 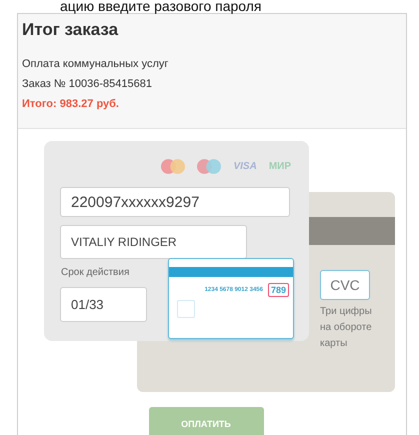 I want to click on card-number-field: 220097xxxxxx9297, so click(x=175, y=202).